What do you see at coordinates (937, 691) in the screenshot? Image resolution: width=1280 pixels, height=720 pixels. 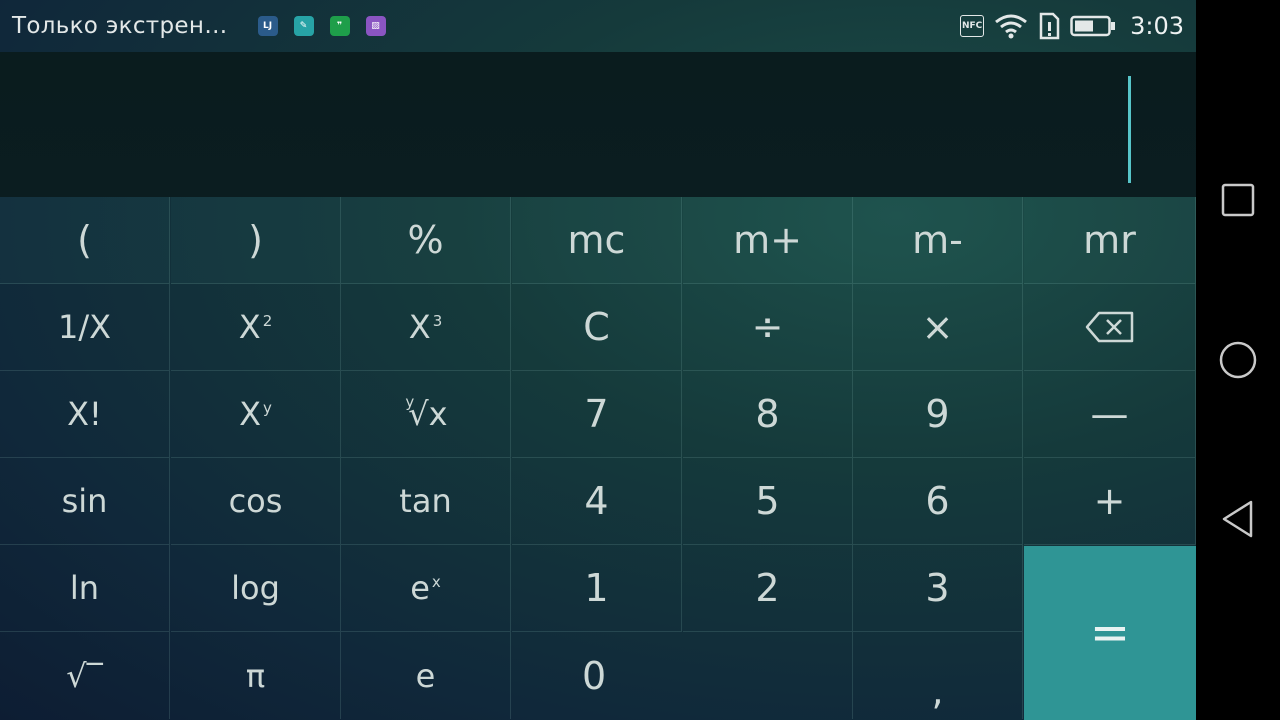 I see `key-label: ,` at bounding box center [937, 691].